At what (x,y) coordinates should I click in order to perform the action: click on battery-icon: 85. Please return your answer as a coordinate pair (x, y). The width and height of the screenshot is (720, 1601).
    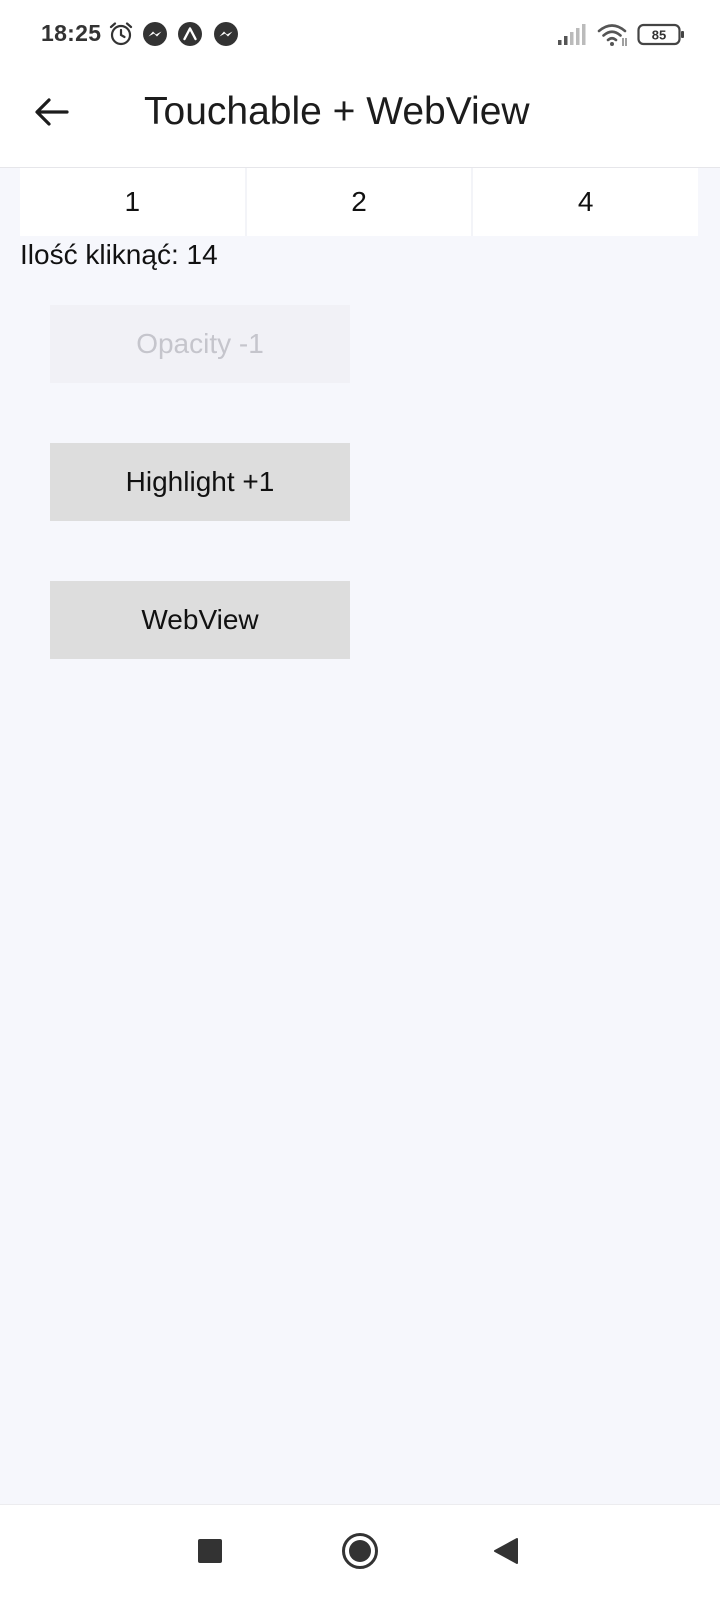
    Looking at the image, I should click on (661, 35).